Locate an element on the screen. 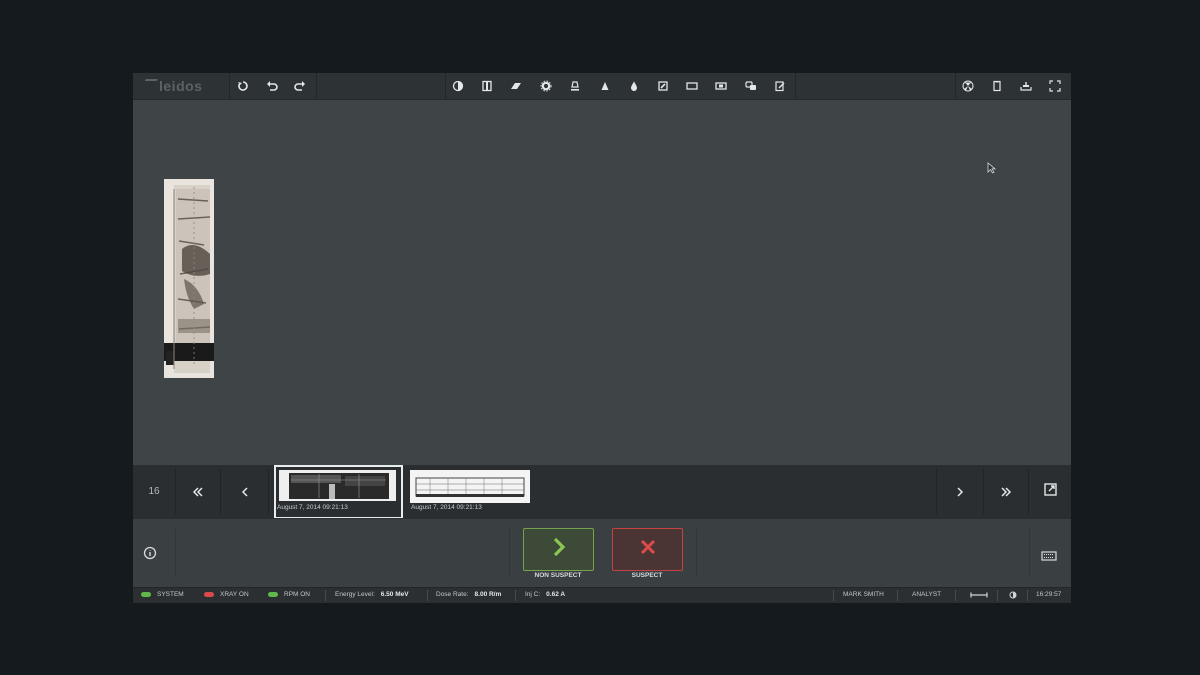  dose-rate: Dose Rate: 8.00 R/m is located at coordinates (468, 594).